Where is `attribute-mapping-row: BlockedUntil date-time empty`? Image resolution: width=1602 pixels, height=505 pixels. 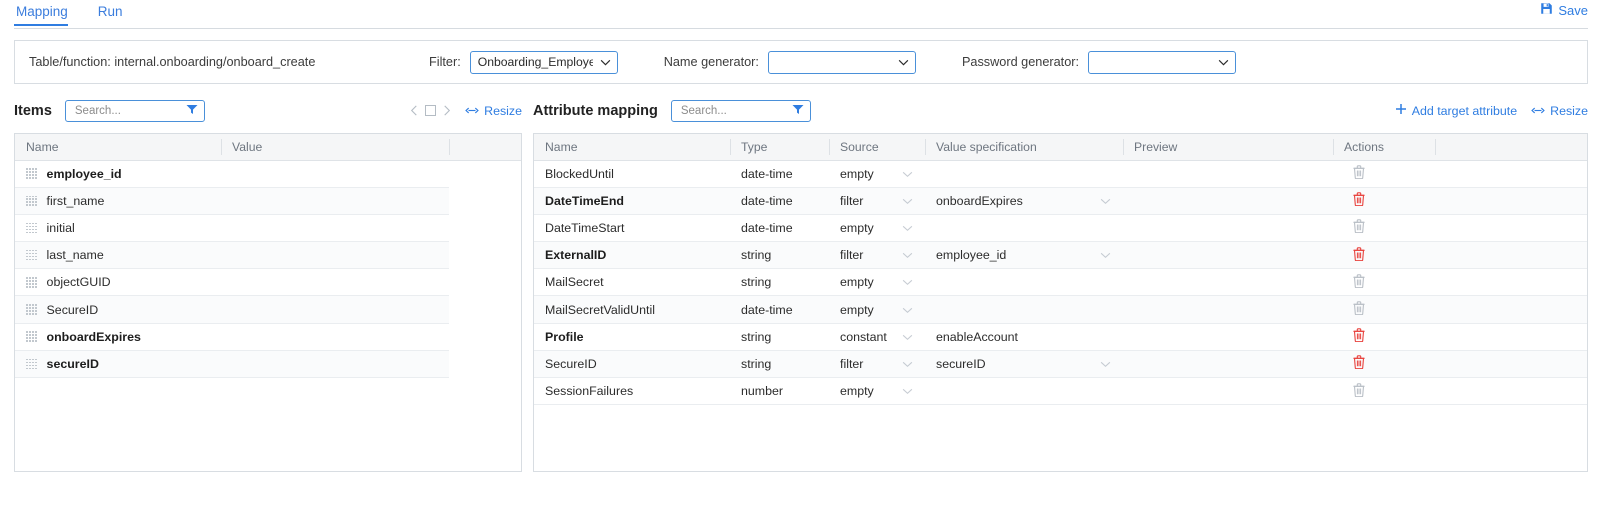 attribute-mapping-row: BlockedUntil date-time empty is located at coordinates (1060, 174).